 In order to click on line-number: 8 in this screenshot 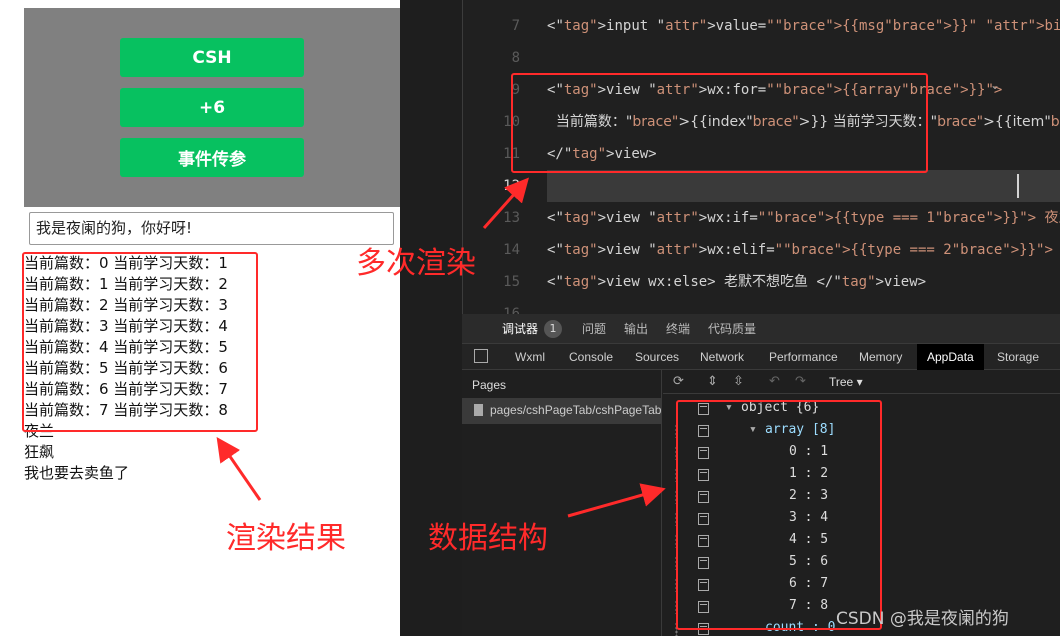, I will do `click(515, 58)`.